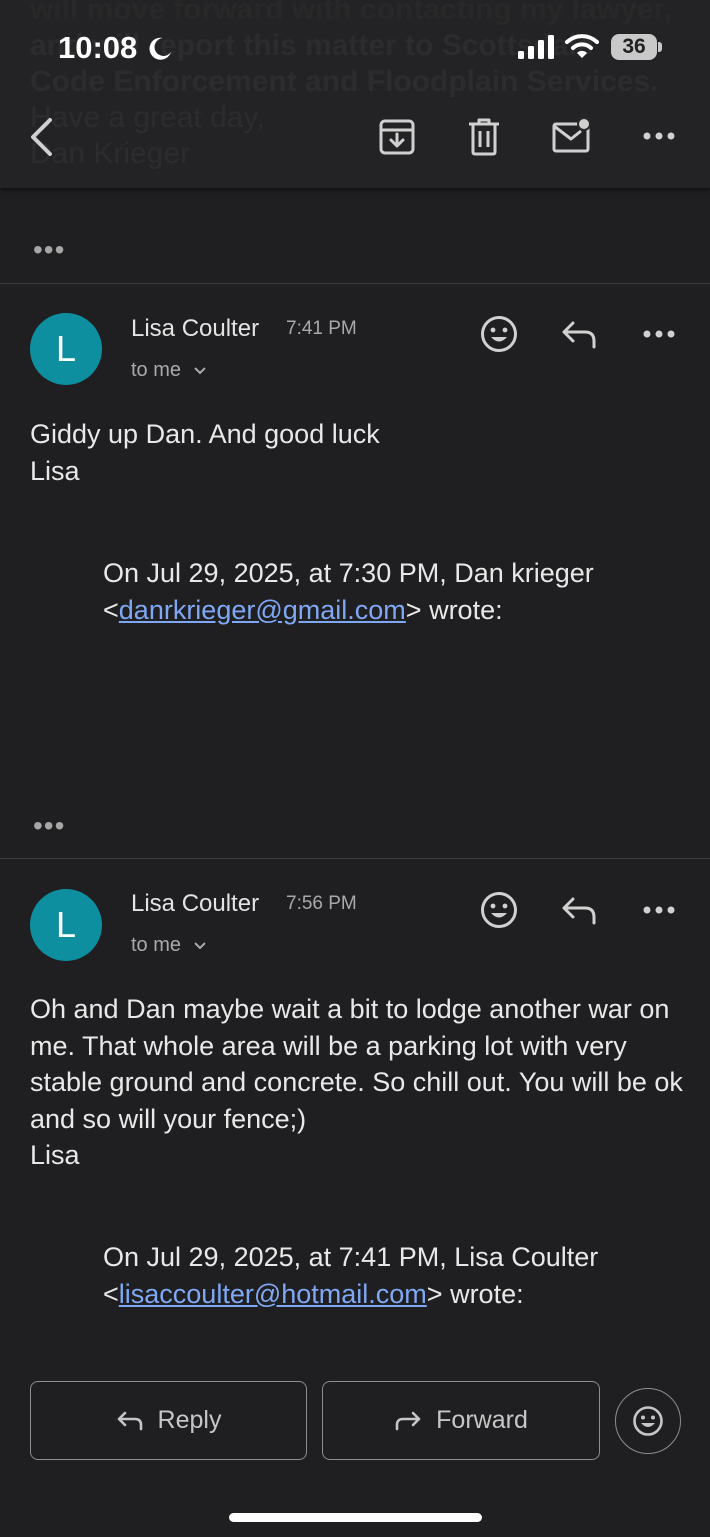 Image resolution: width=710 pixels, height=1537 pixels. What do you see at coordinates (572, 135) in the screenshot?
I see `mark-unread-icon` at bounding box center [572, 135].